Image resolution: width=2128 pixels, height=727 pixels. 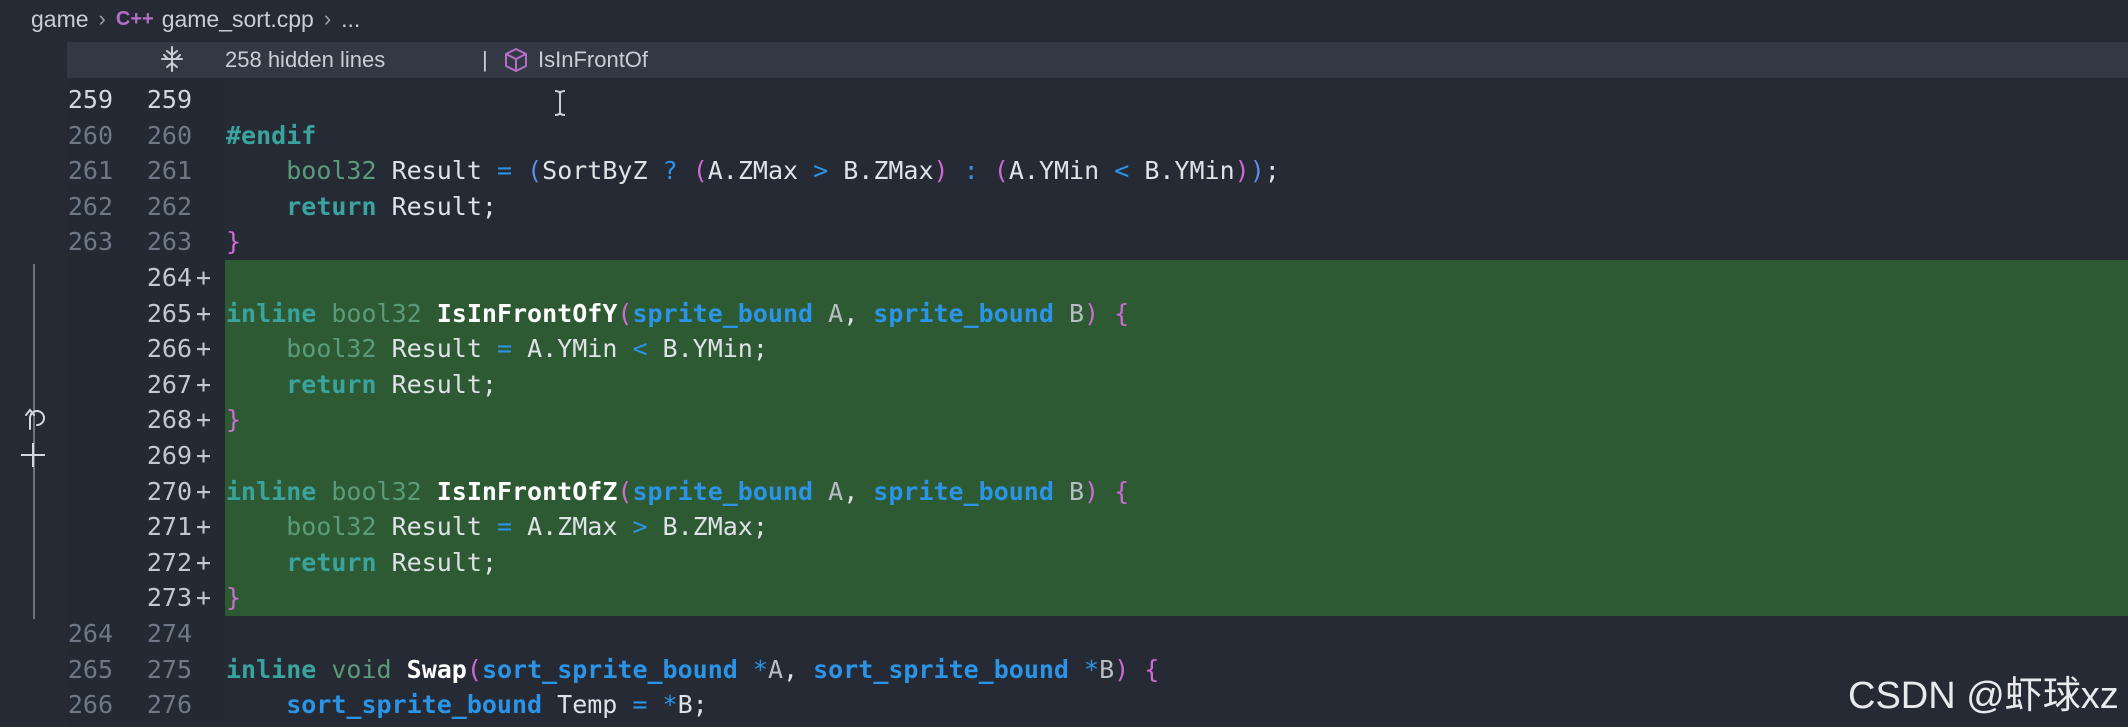 What do you see at coordinates (169, 669) in the screenshot?
I see `new-line-number: 275` at bounding box center [169, 669].